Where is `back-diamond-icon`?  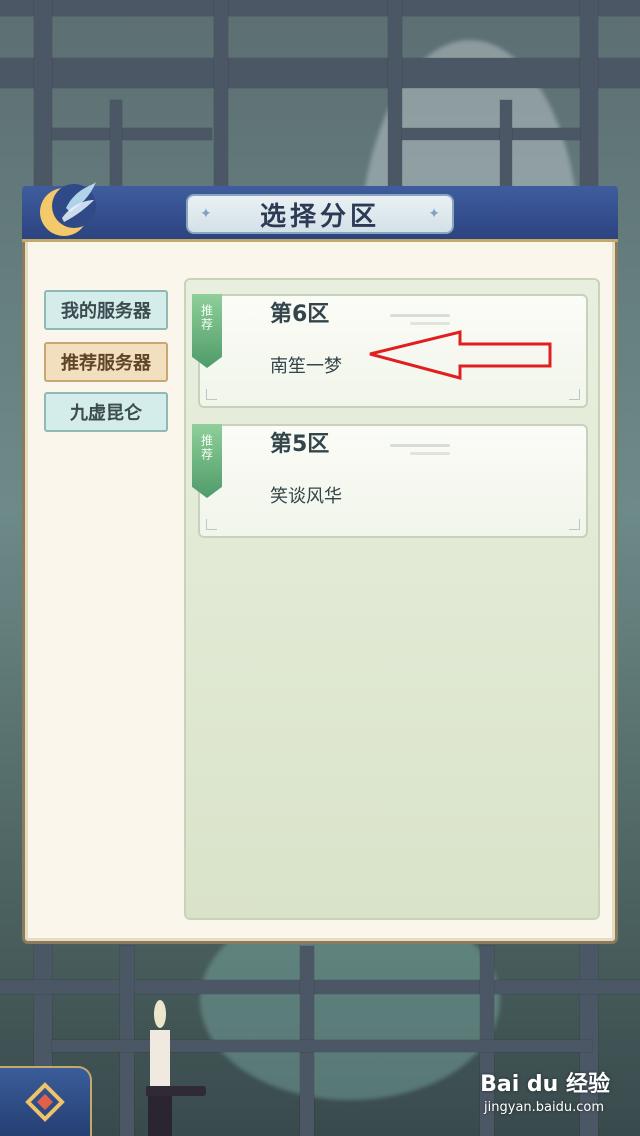 back-diamond-icon is located at coordinates (45, 1102).